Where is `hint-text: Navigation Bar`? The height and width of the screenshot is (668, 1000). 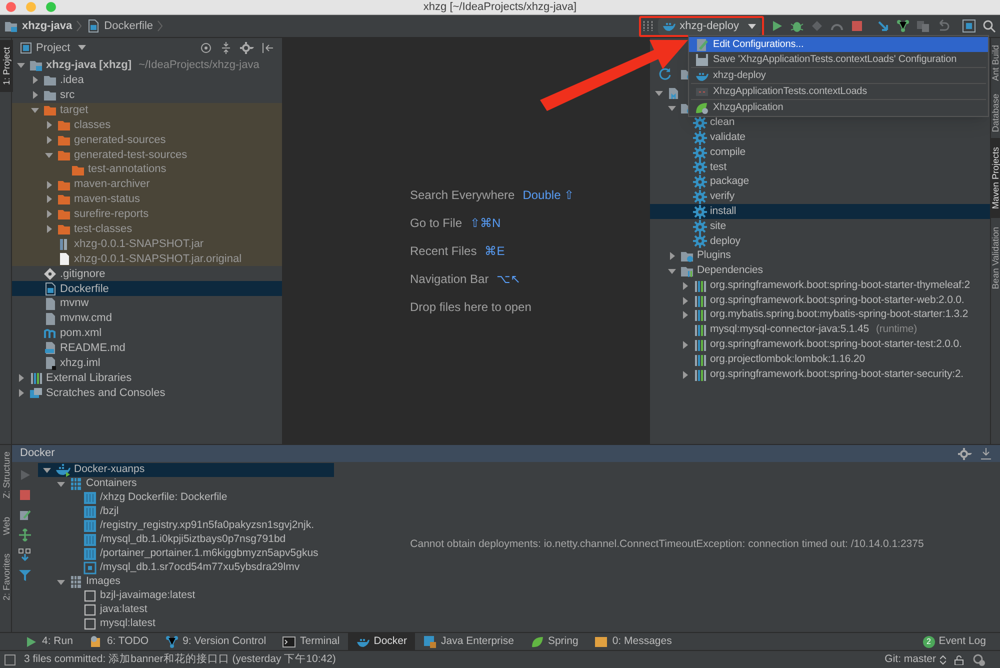
hint-text: Navigation Bar is located at coordinates (449, 279).